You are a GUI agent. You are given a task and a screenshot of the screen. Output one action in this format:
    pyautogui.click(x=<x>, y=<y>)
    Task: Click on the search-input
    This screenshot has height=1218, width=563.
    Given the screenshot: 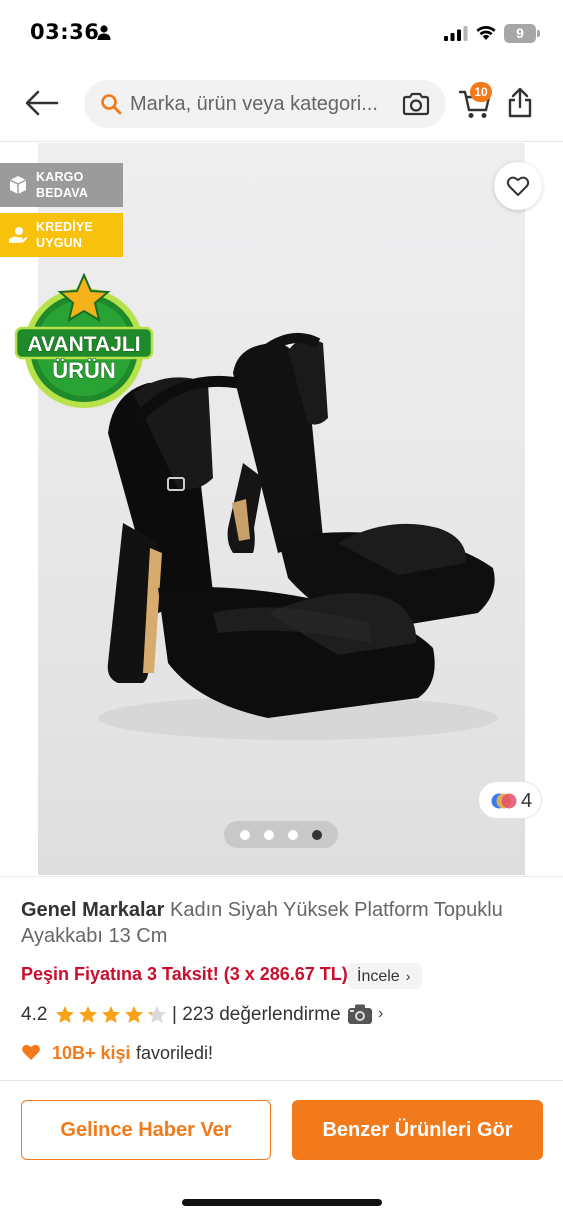 What is the action you would take?
    pyautogui.click(x=265, y=104)
    